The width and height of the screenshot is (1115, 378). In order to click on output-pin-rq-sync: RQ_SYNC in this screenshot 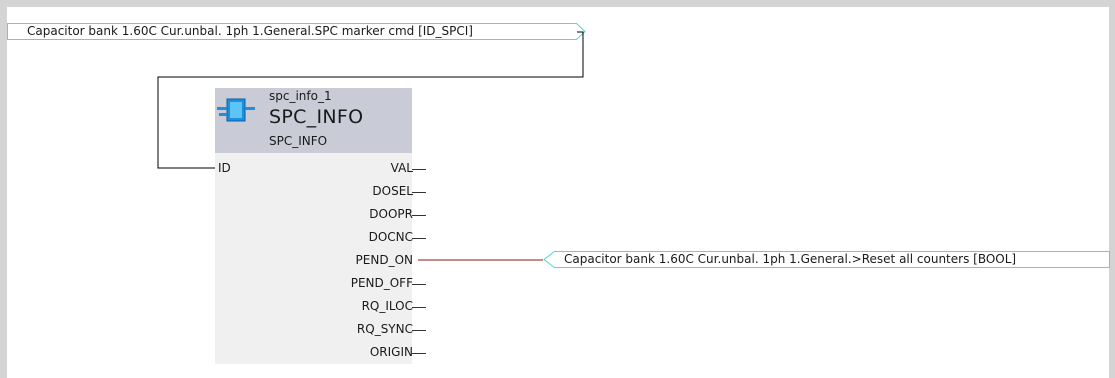, I will do `click(385, 329)`.